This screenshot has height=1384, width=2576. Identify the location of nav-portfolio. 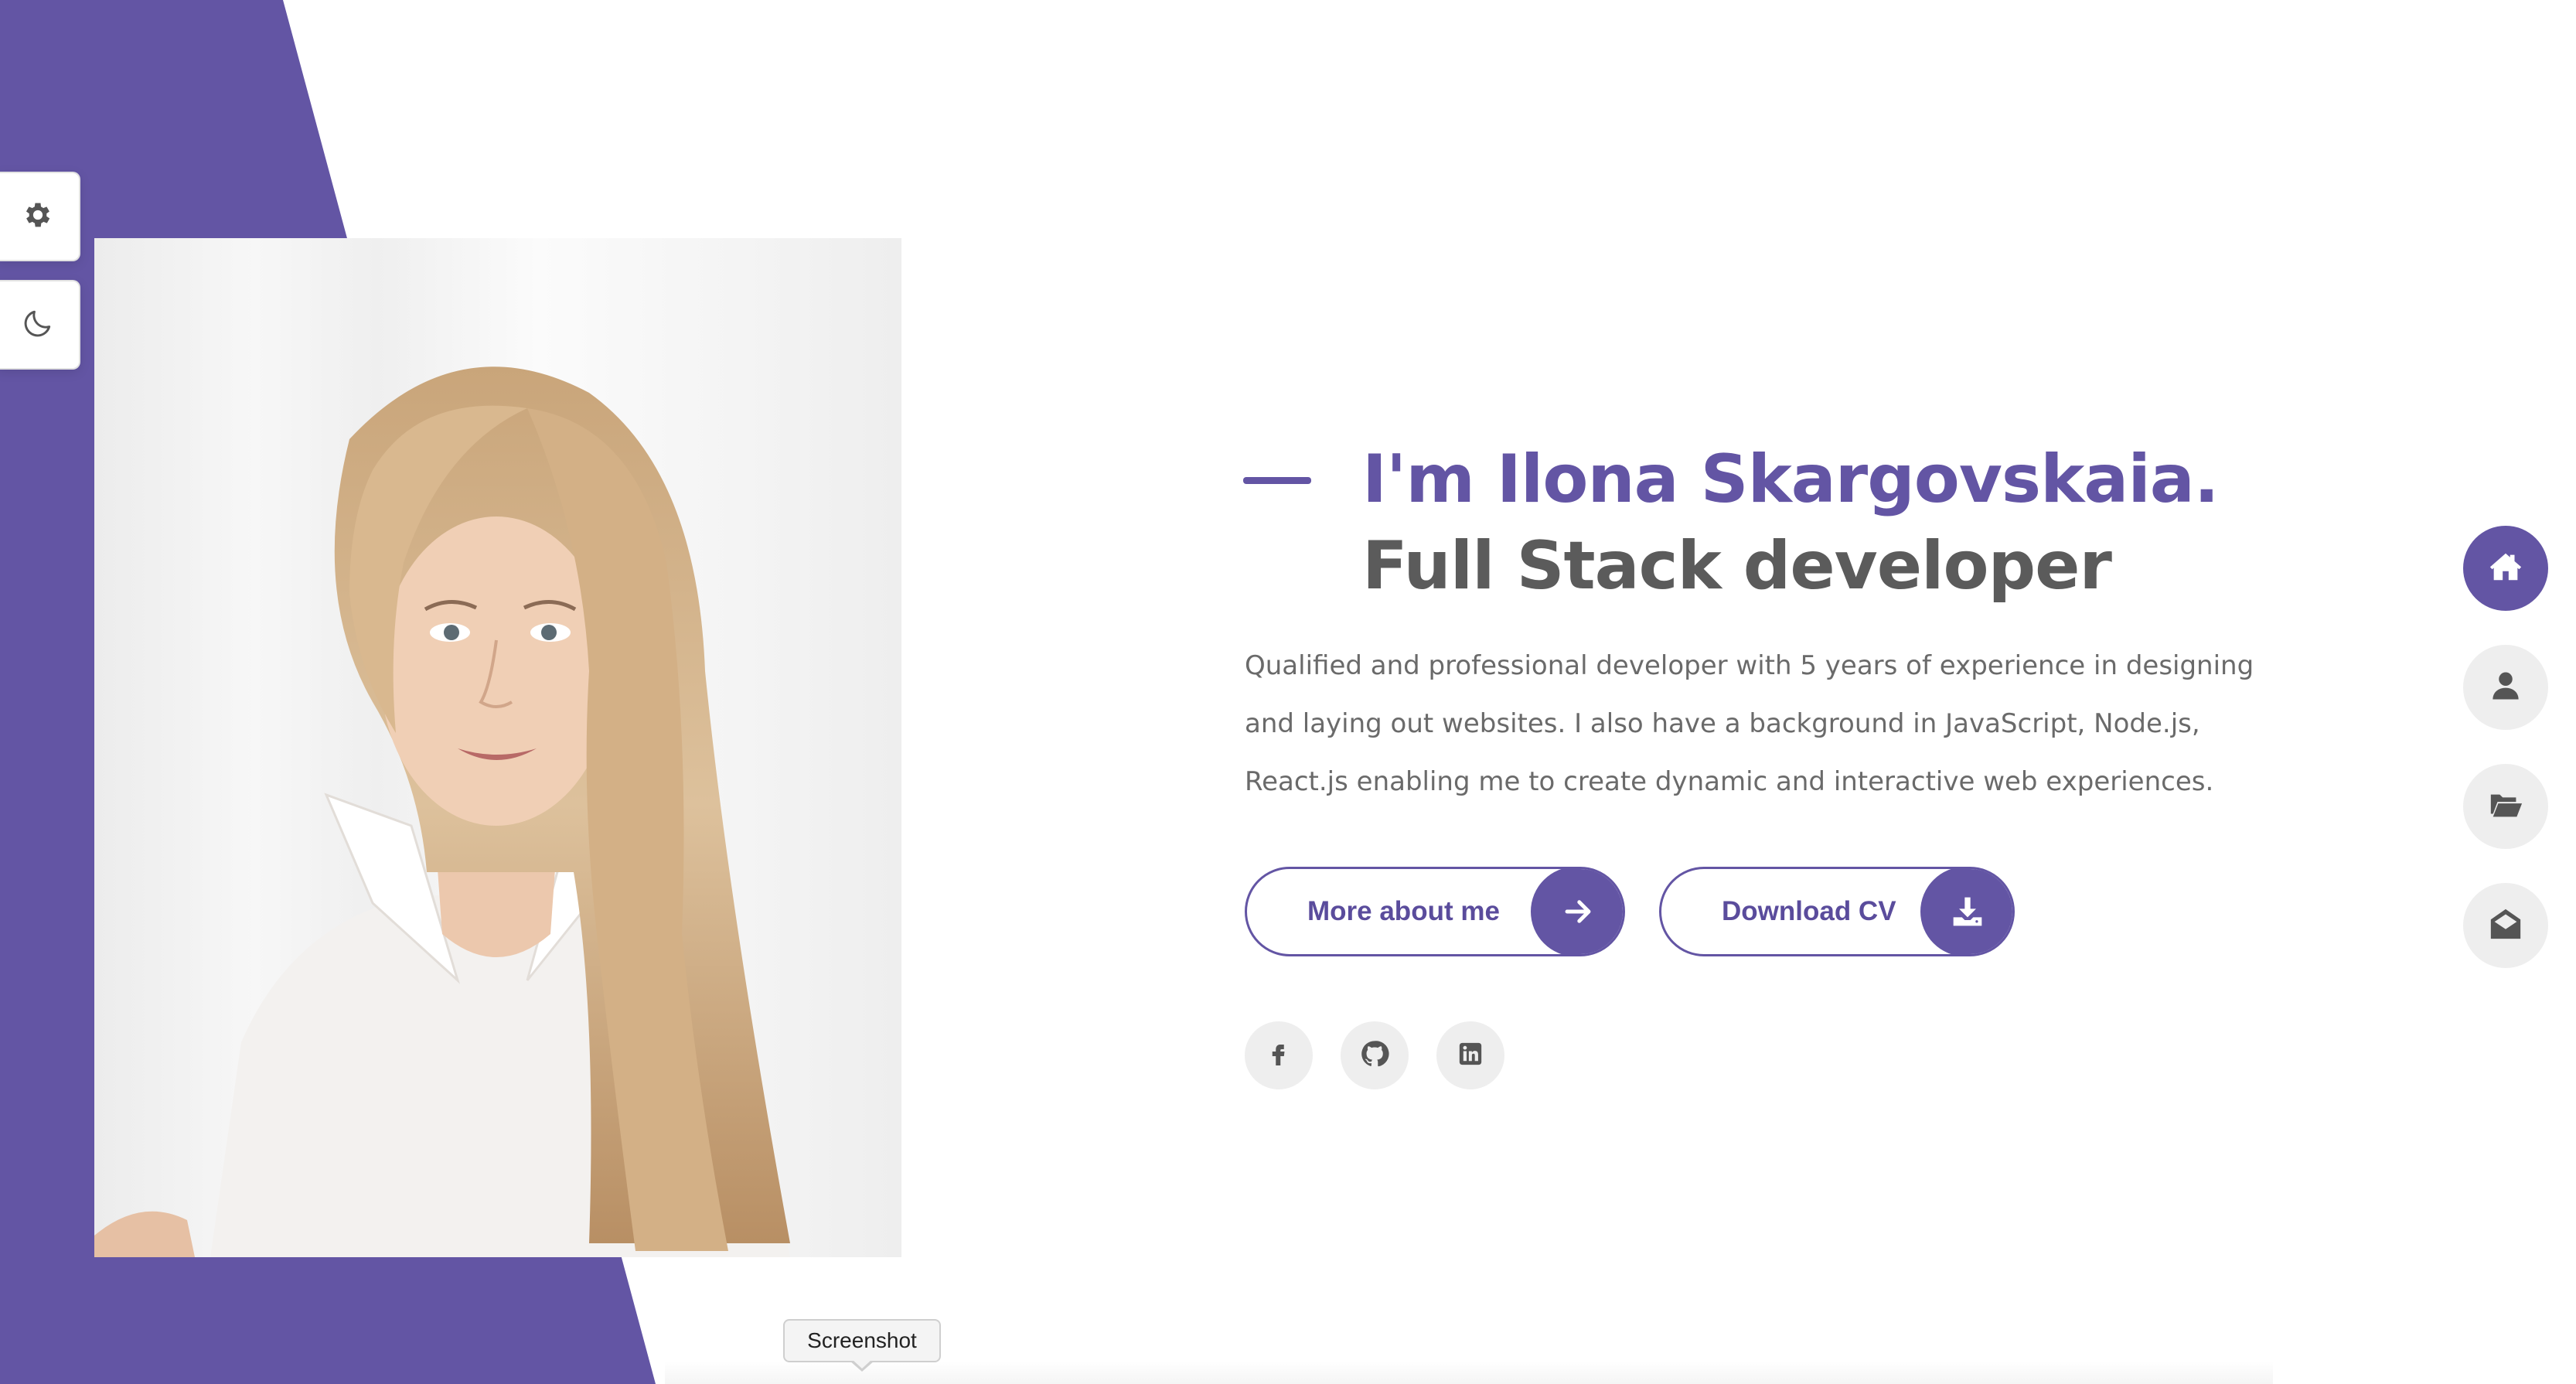
(2505, 806).